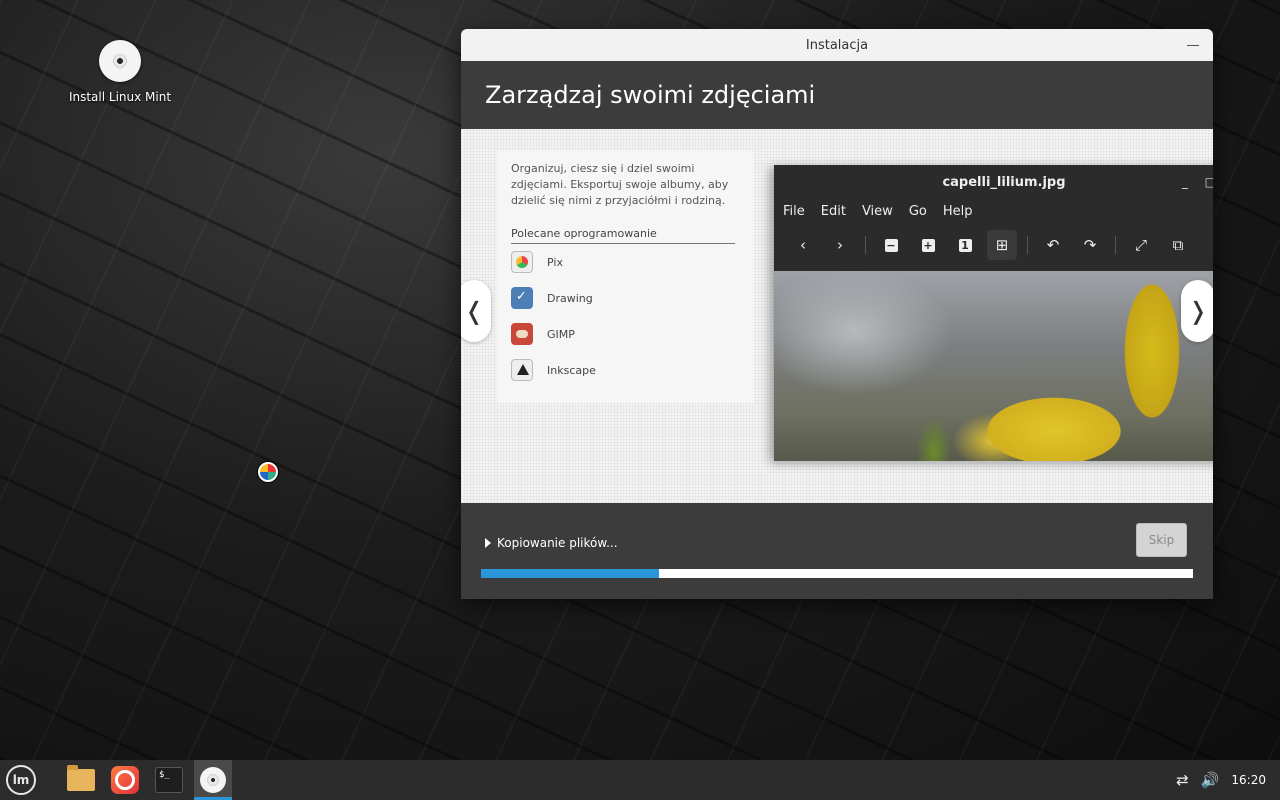  I want to click on viewer-menu-help: Help, so click(957, 211).